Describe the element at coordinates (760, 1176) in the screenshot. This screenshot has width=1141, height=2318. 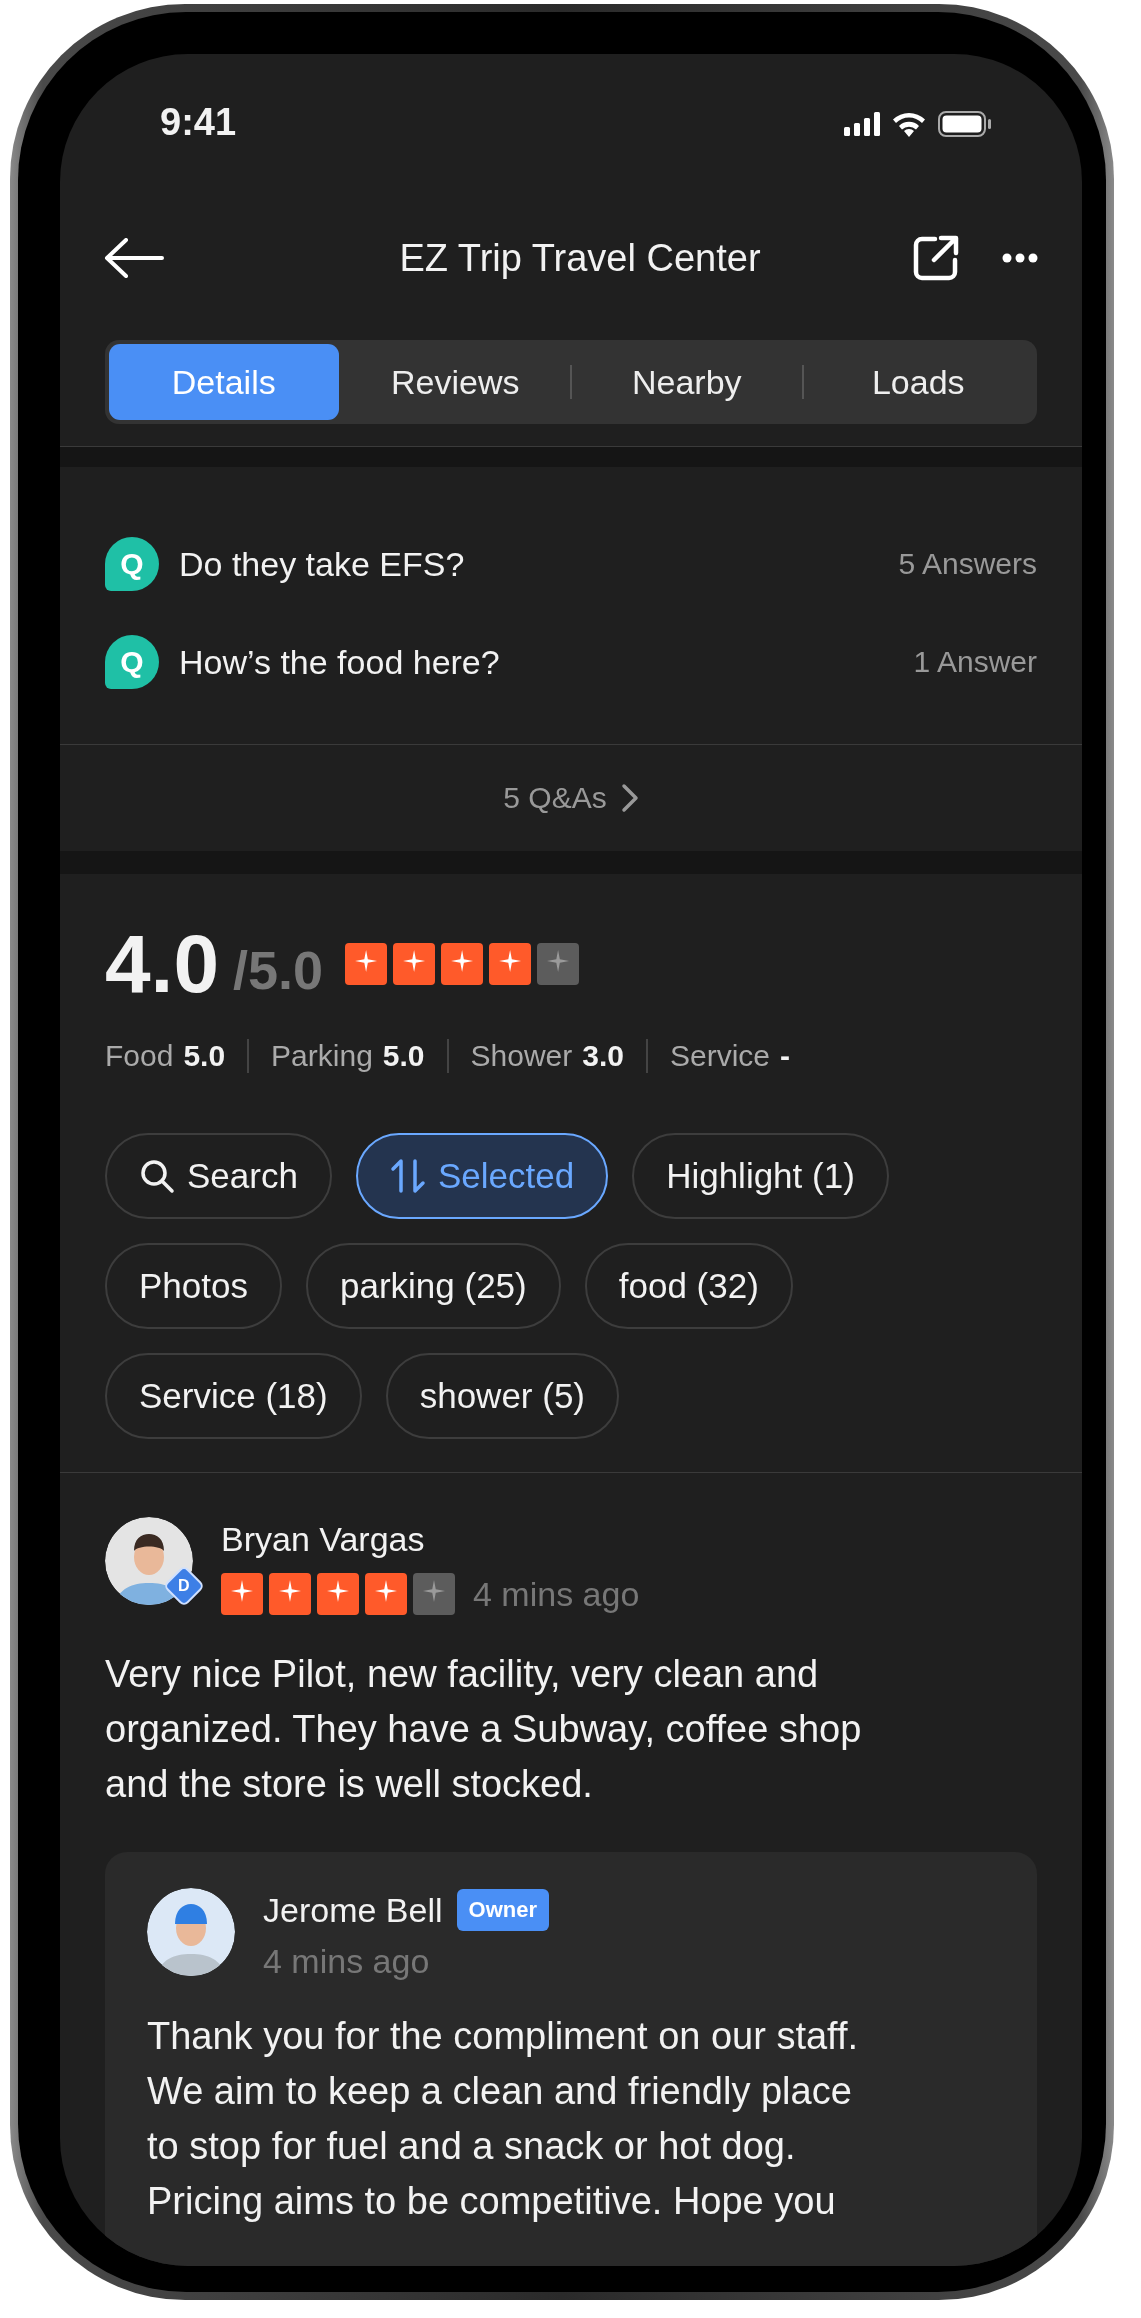
I see `filter-chip: Highlight (1)` at that location.